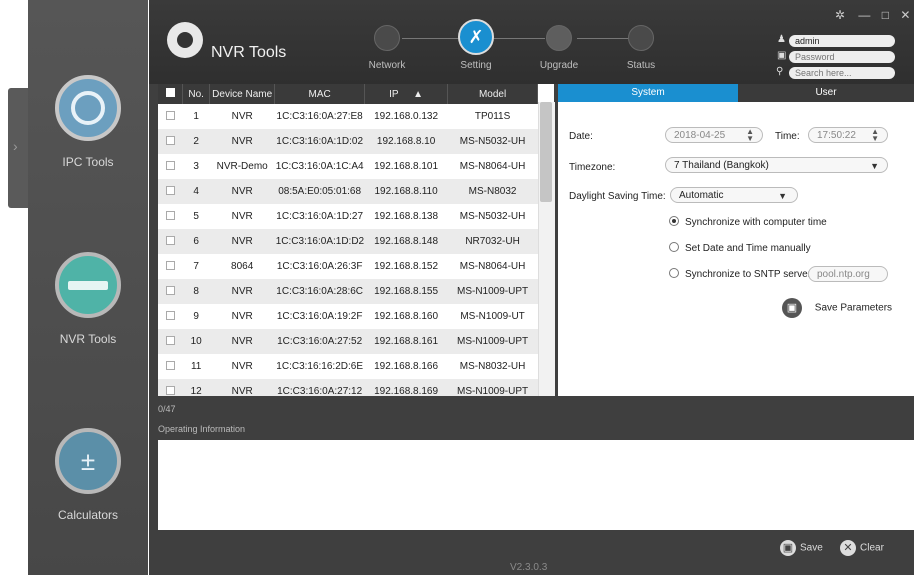  I want to click on time-field: 17:50:22 ▲ ▼, so click(848, 135).